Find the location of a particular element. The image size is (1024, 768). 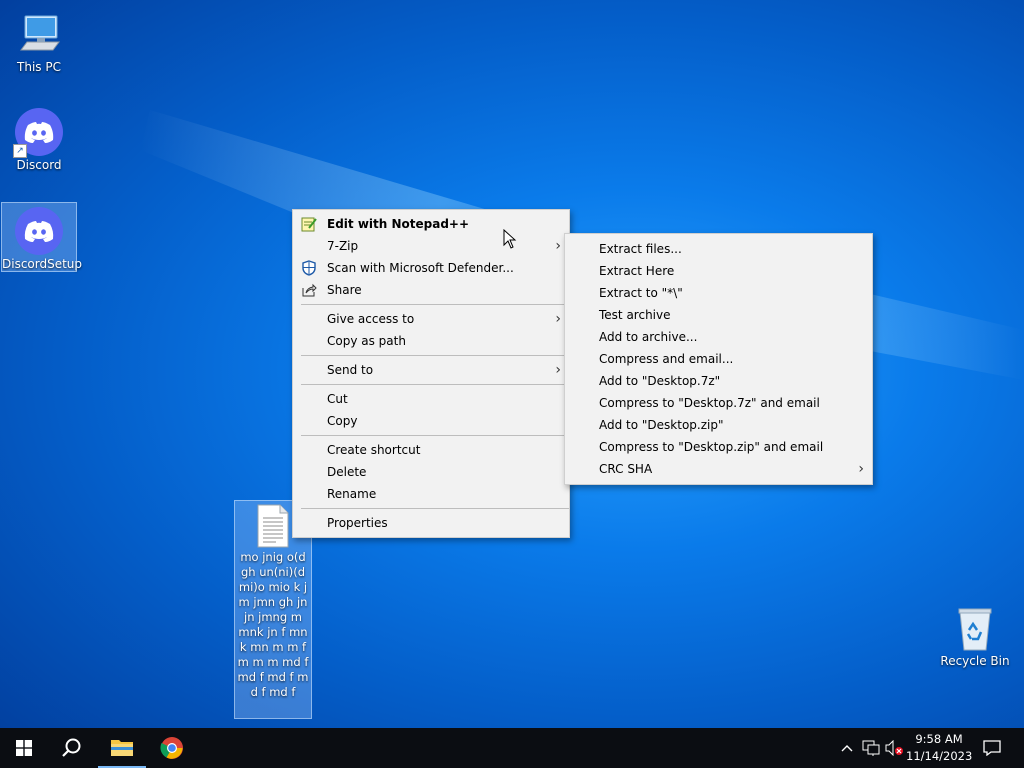

menu-item-copy: Copy is located at coordinates (431, 421).